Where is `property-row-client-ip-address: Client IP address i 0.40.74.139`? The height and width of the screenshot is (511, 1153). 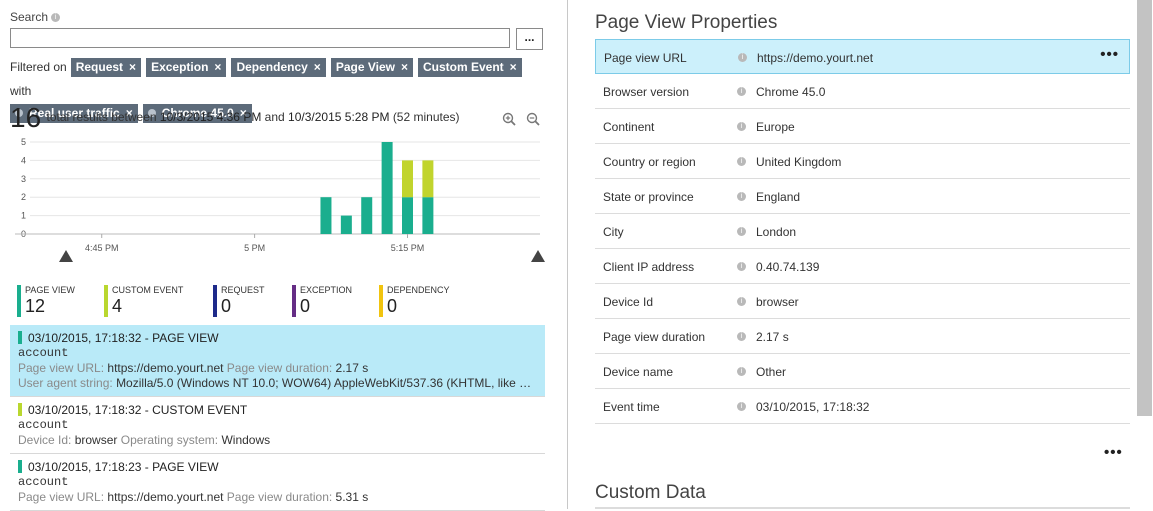
property-row-client-ip-address: Client IP address i 0.40.74.139 is located at coordinates (862, 266).